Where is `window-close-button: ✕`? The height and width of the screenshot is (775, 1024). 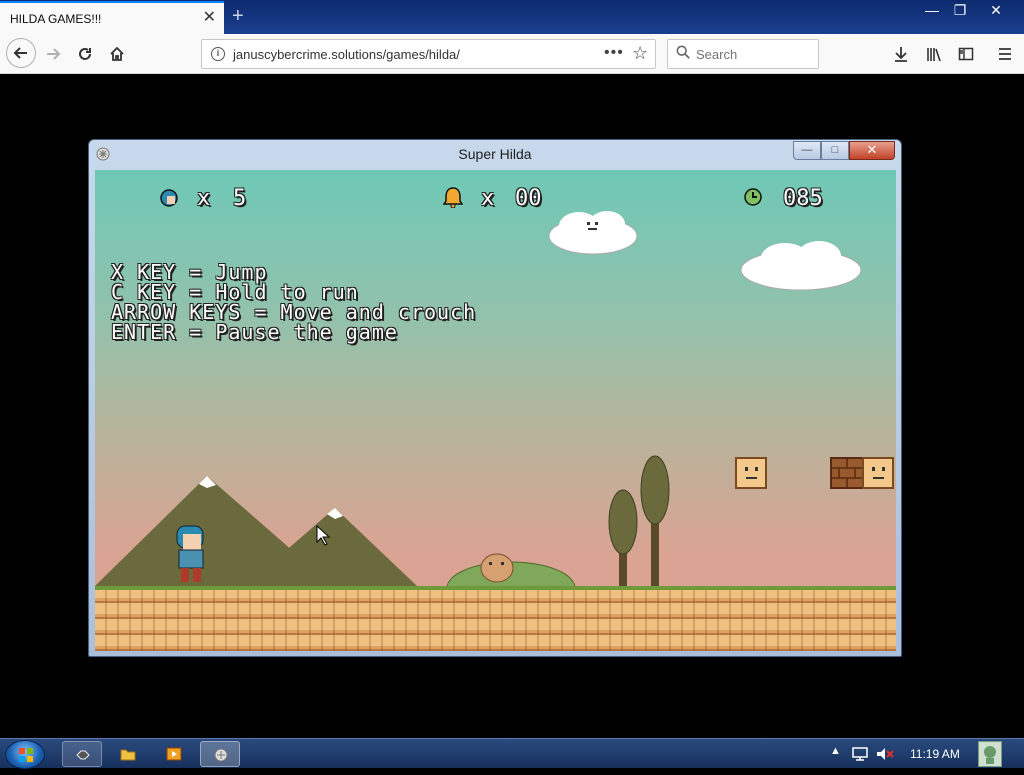
window-close-button: ✕ is located at coordinates (996, 11).